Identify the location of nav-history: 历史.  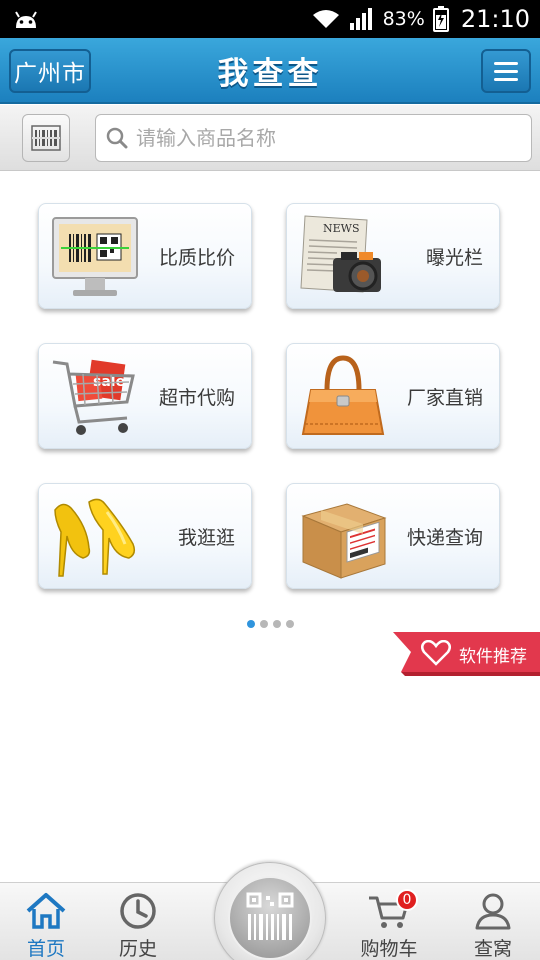
(138, 921).